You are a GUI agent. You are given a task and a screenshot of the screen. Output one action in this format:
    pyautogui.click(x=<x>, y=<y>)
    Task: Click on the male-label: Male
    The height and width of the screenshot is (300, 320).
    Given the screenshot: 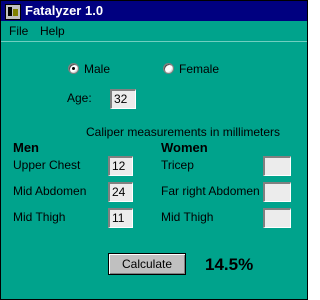 What is the action you would take?
    pyautogui.click(x=97, y=69)
    